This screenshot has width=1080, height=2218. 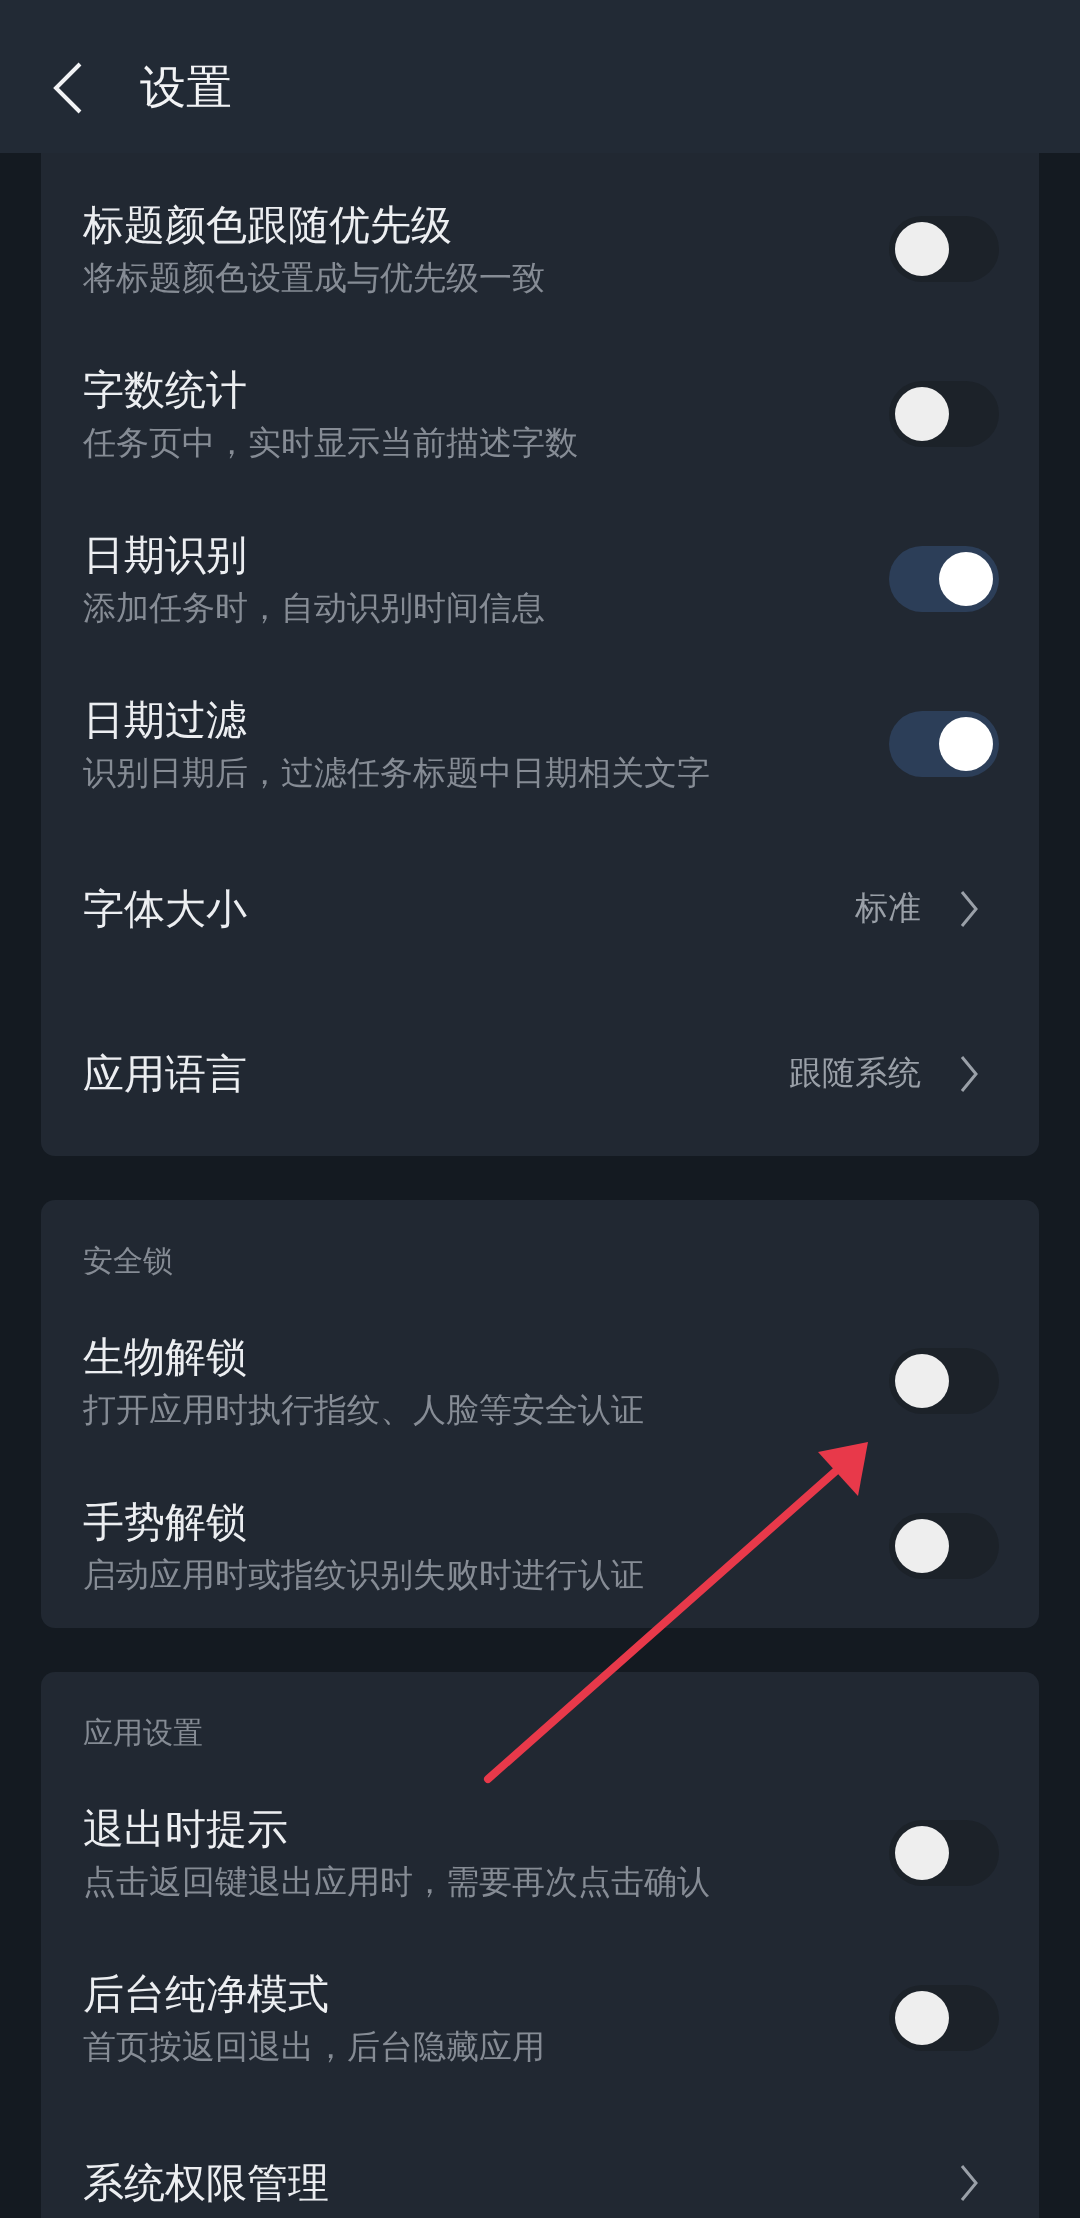 I want to click on setting-value: 跟随系统, so click(x=855, y=1073).